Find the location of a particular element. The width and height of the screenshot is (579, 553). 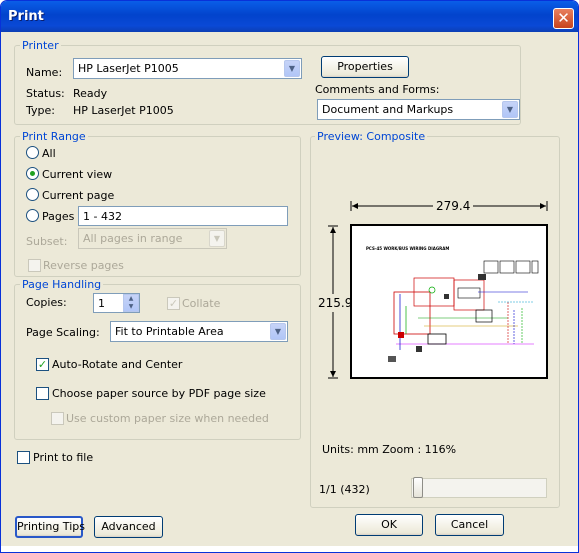

page-preview: PCS-45 WORK/BUS WIRING DIAGRAM is located at coordinates (449, 301).